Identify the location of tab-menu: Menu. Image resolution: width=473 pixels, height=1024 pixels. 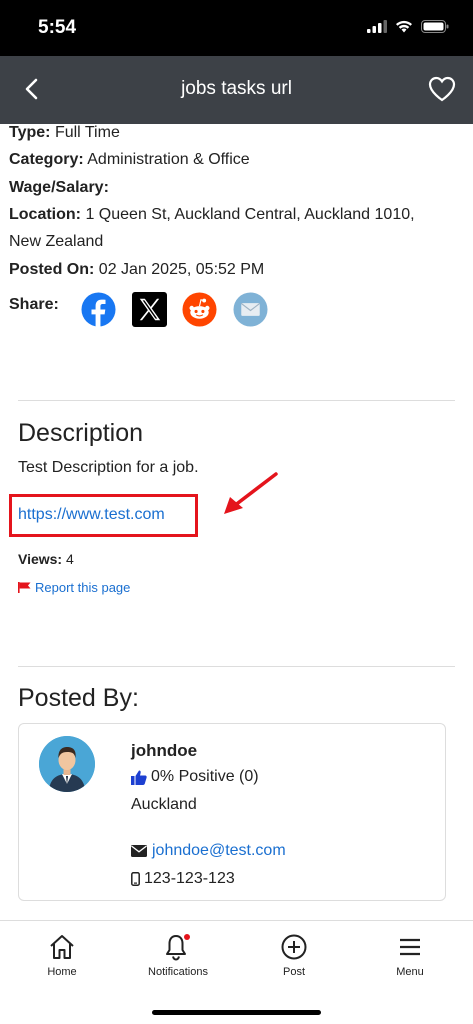
(410, 955).